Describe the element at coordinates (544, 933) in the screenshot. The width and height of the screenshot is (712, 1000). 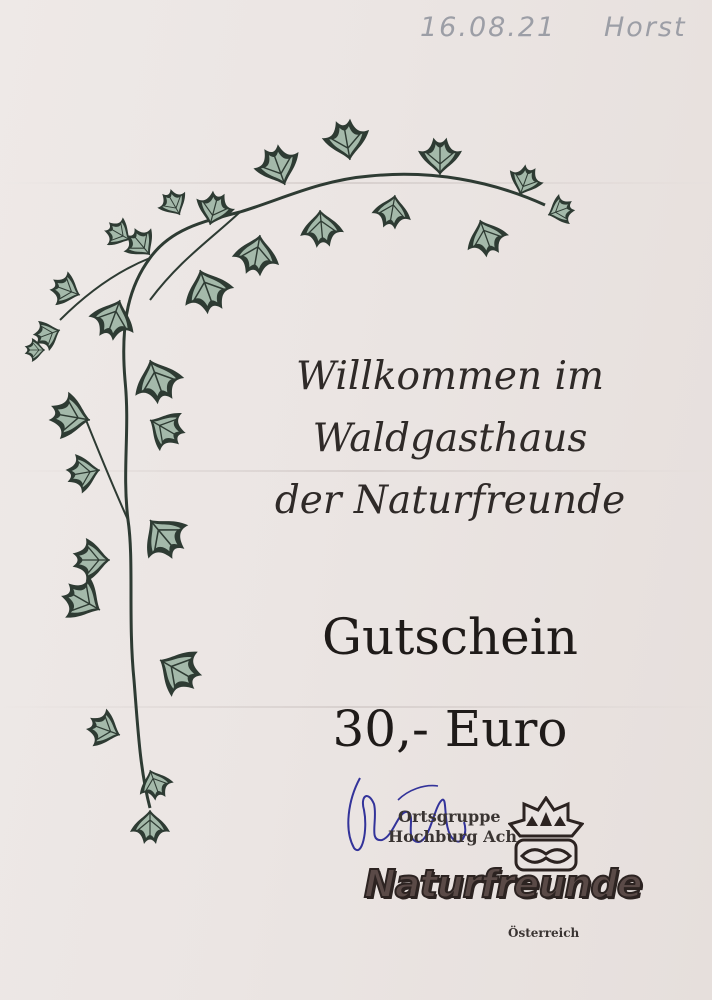
I see `brand-country: Österreich` at that location.